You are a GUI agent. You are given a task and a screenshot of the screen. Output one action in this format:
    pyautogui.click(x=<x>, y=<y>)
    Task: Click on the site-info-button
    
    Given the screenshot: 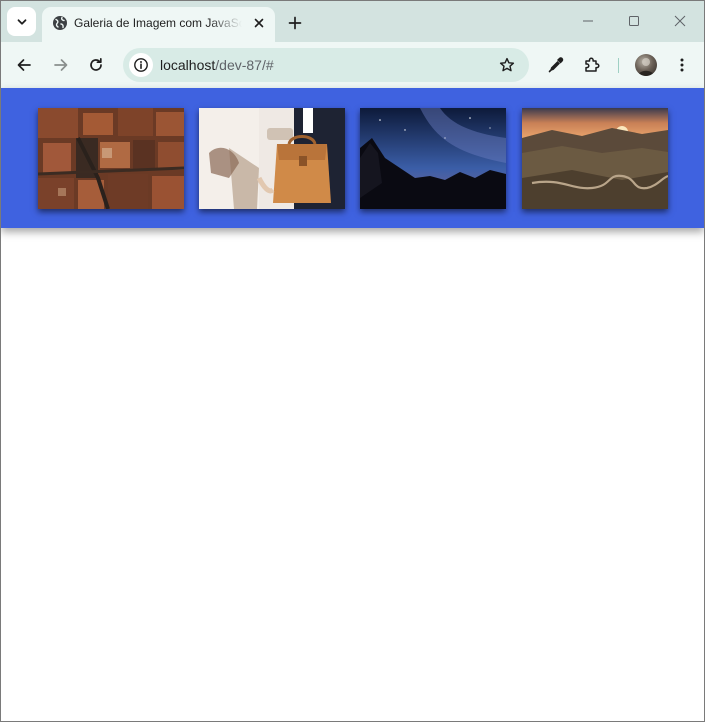 What is the action you would take?
    pyautogui.click(x=141, y=65)
    